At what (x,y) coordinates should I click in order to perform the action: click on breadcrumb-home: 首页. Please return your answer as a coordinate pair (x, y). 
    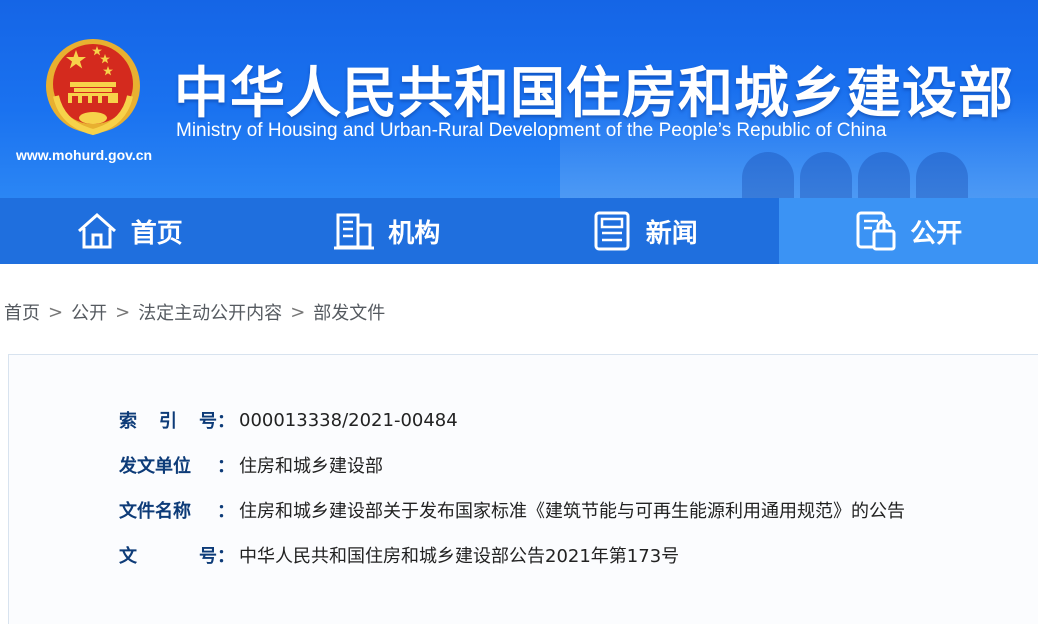
    Looking at the image, I should click on (22, 312).